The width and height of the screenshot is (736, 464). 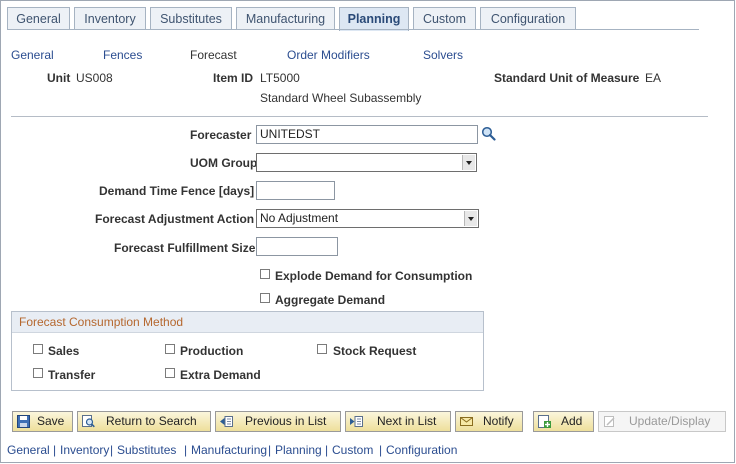 What do you see at coordinates (285, 18) in the screenshot?
I see `tab-manufacturing: Manufacturing` at bounding box center [285, 18].